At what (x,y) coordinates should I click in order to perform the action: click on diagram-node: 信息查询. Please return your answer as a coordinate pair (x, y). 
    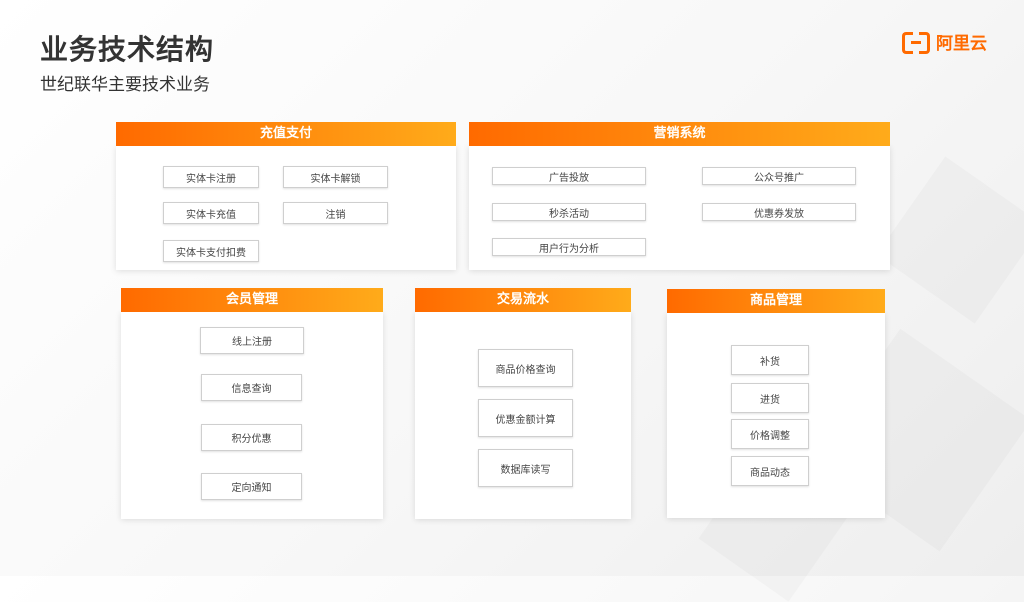
    Looking at the image, I should click on (251, 387).